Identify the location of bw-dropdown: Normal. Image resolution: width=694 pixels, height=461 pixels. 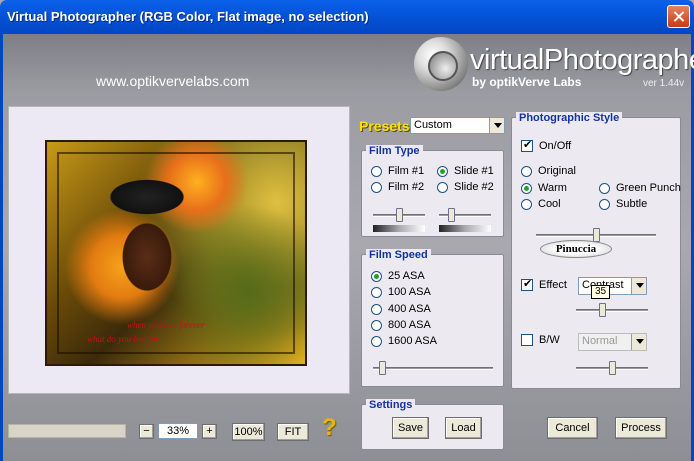
(612, 342).